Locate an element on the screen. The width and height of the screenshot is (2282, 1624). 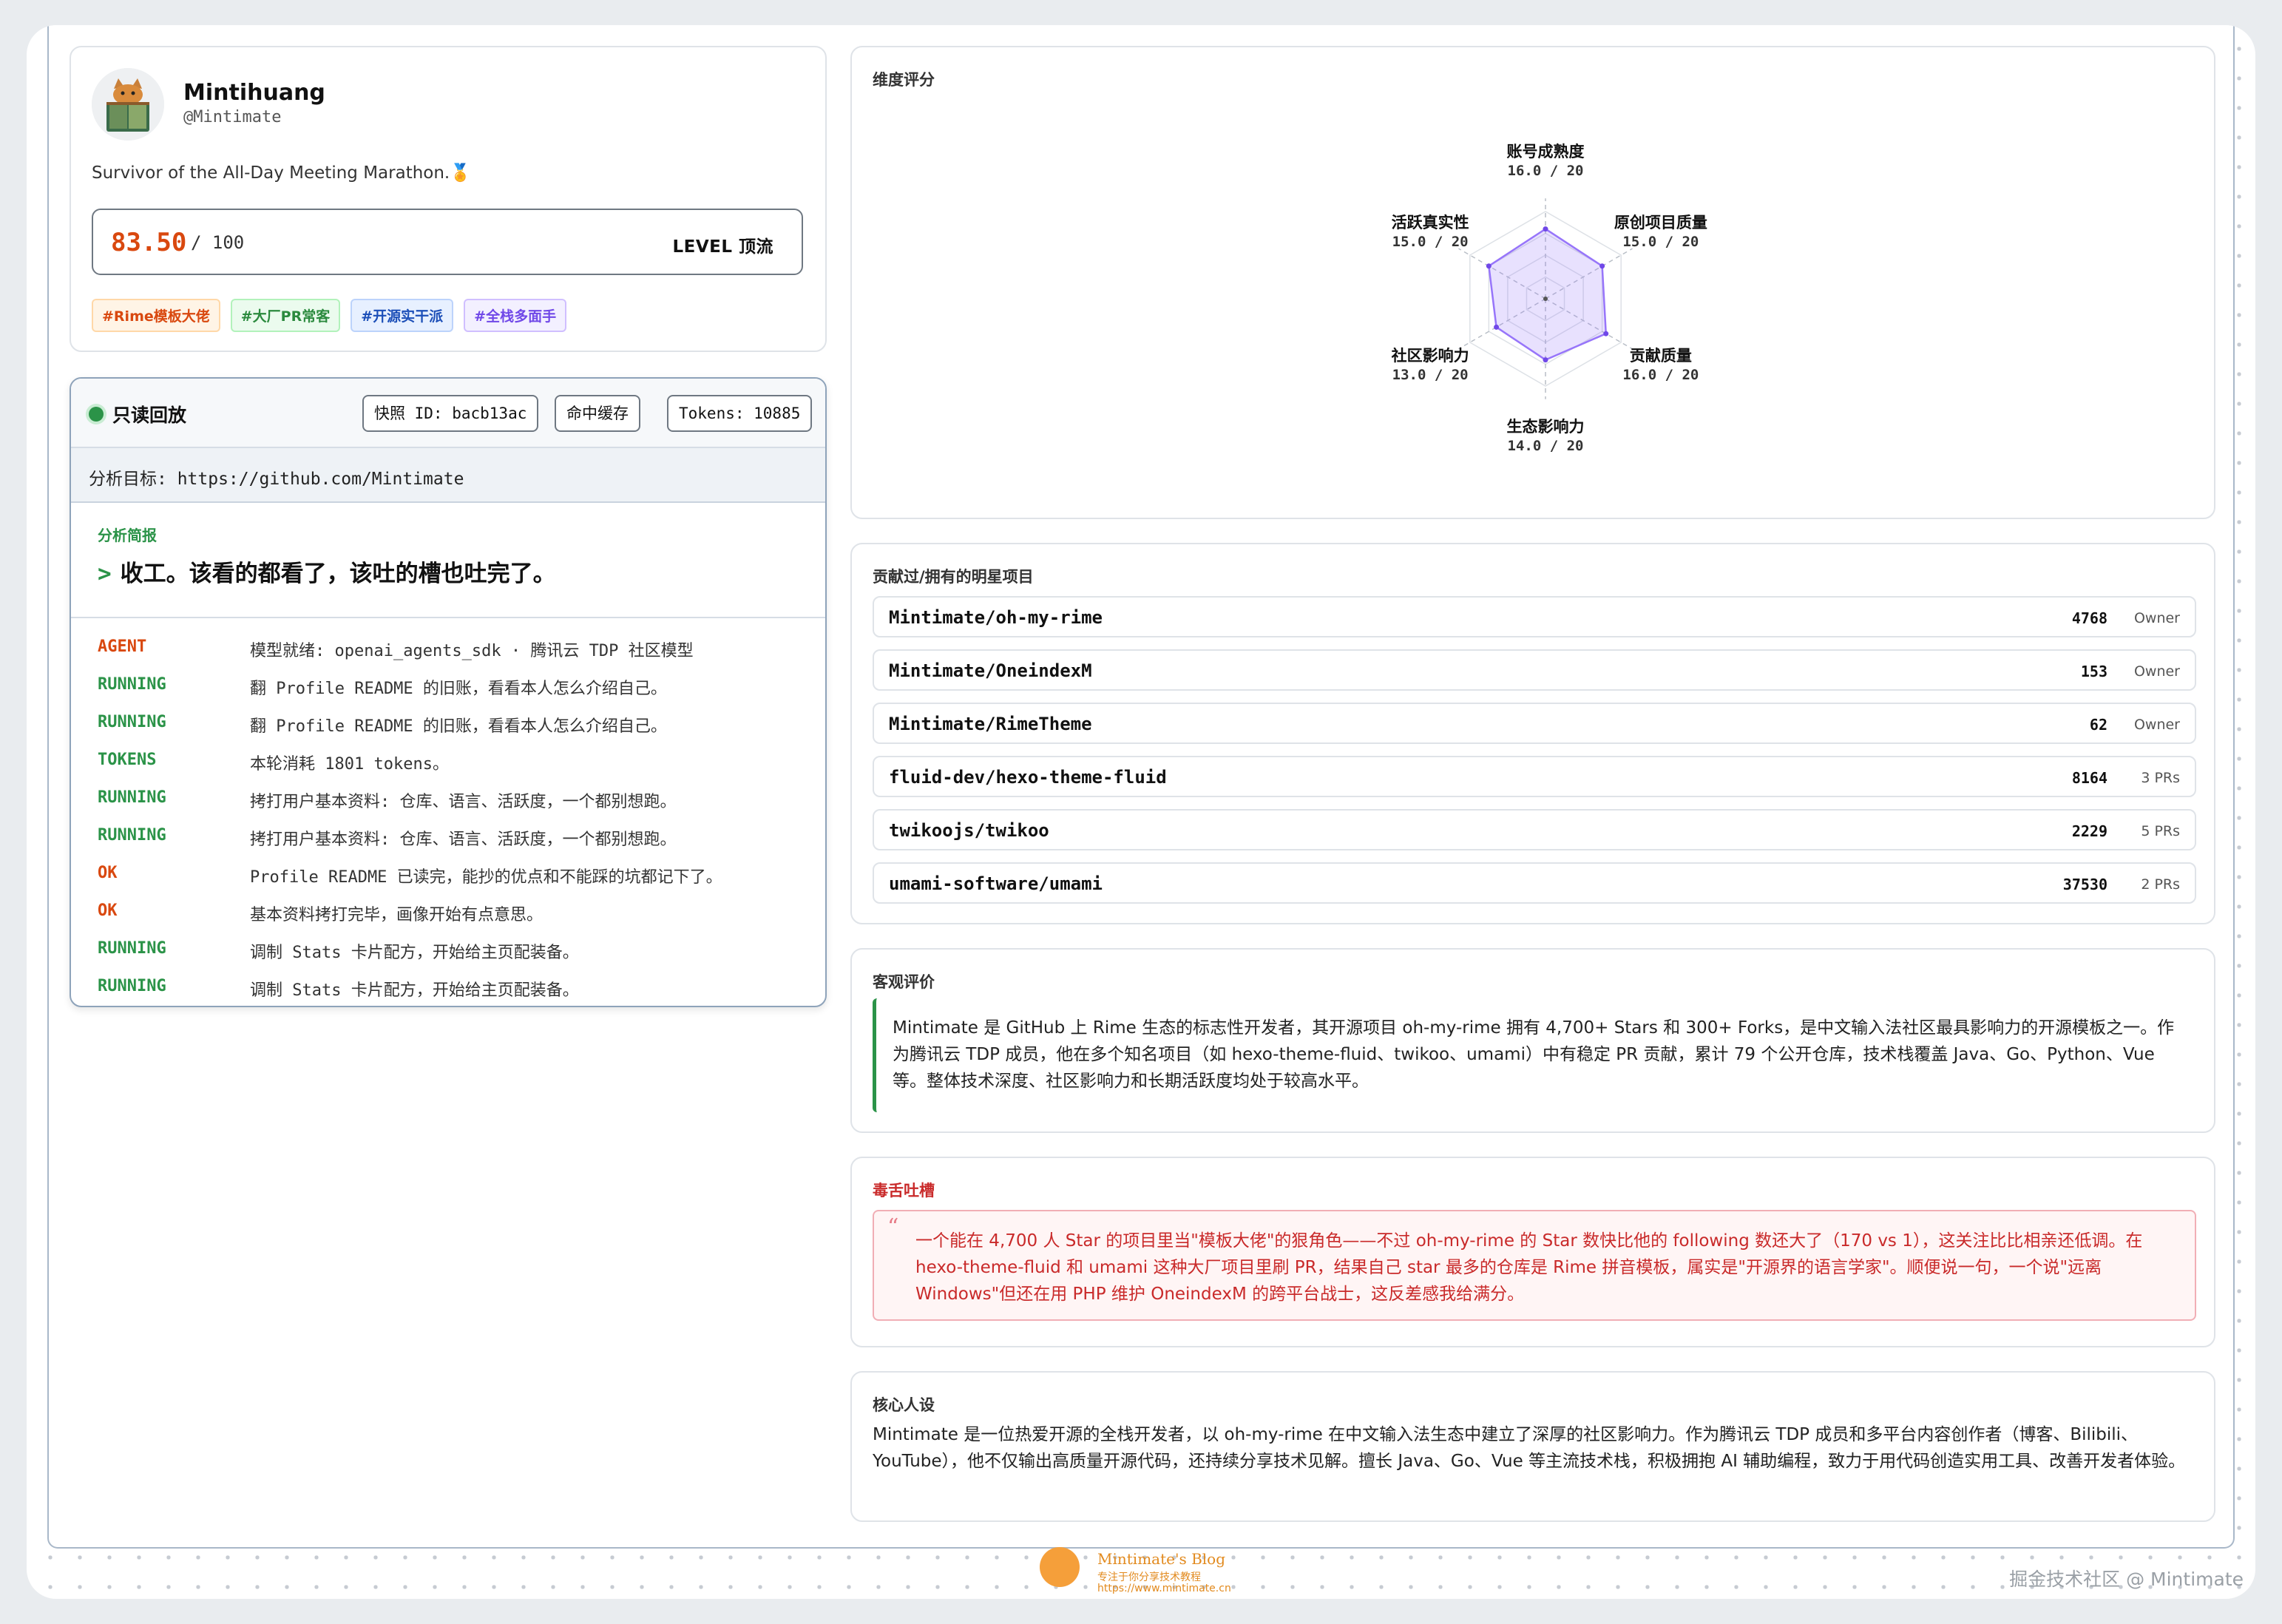
tag-list: #Rime模板大佬 #大厂PR常客 #开源实干派 #全栈多面手 is located at coordinates (329, 315).